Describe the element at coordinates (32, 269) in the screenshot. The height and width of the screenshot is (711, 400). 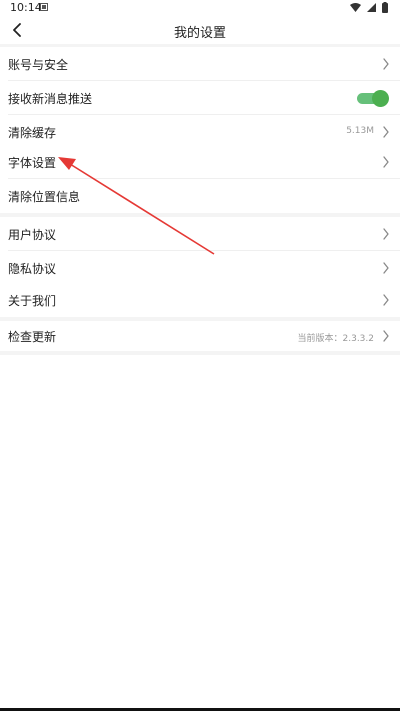
I see `setting-label: 隐私协议` at that location.